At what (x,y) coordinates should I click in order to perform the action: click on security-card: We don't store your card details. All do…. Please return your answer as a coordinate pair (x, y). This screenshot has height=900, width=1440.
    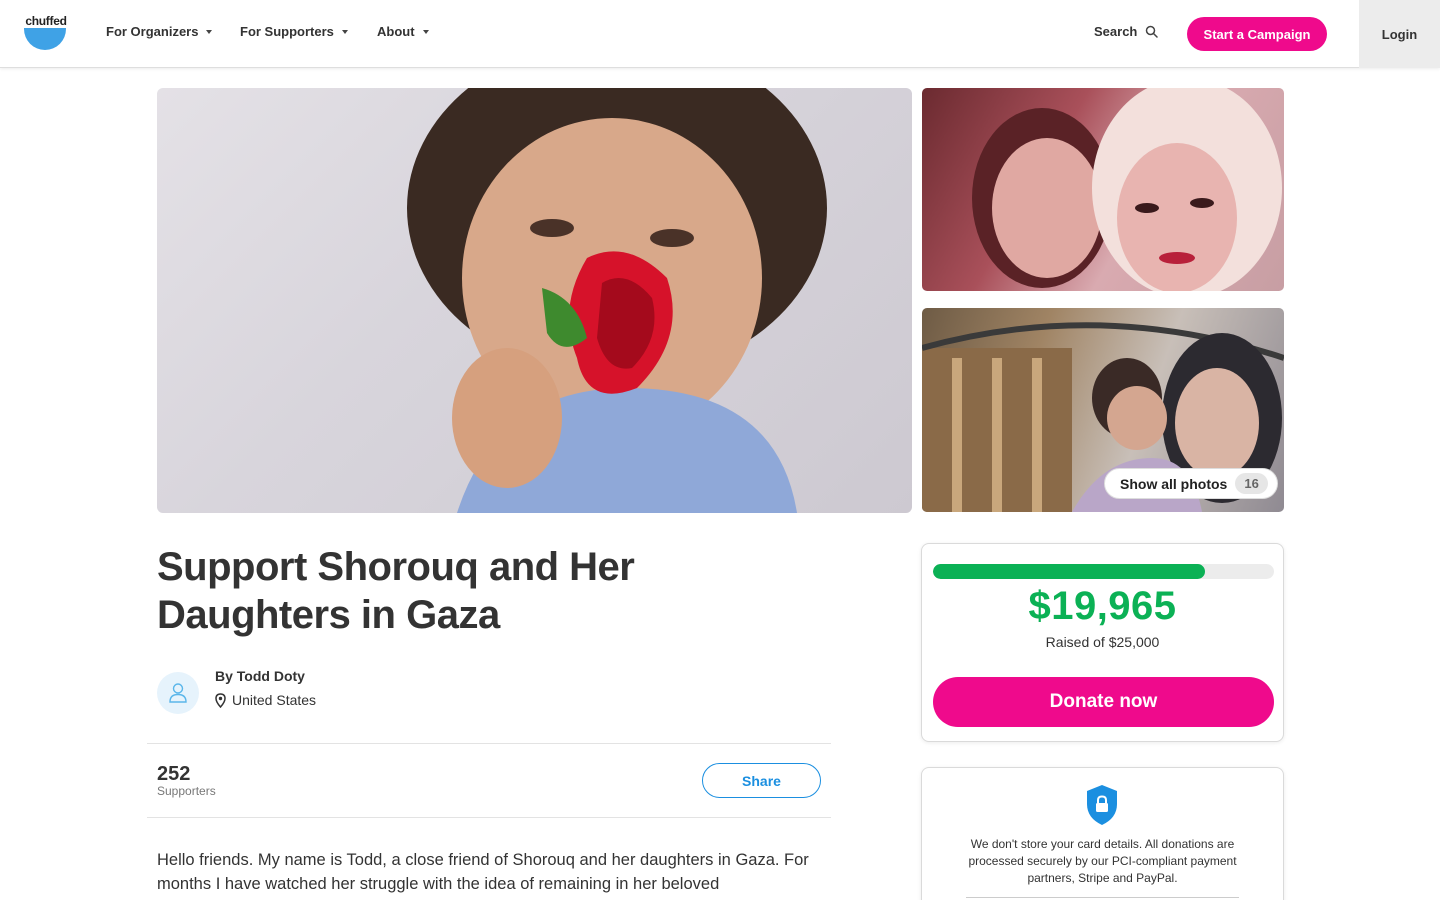
    Looking at the image, I should click on (1102, 833).